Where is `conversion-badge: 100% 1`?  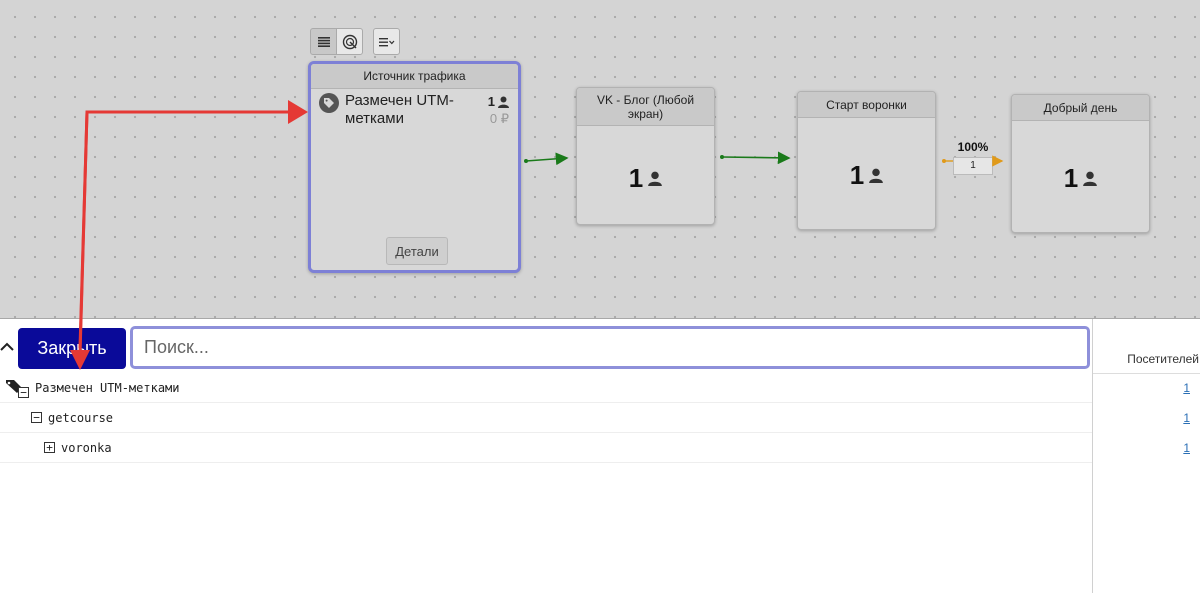
conversion-badge: 100% 1 is located at coordinates (973, 157).